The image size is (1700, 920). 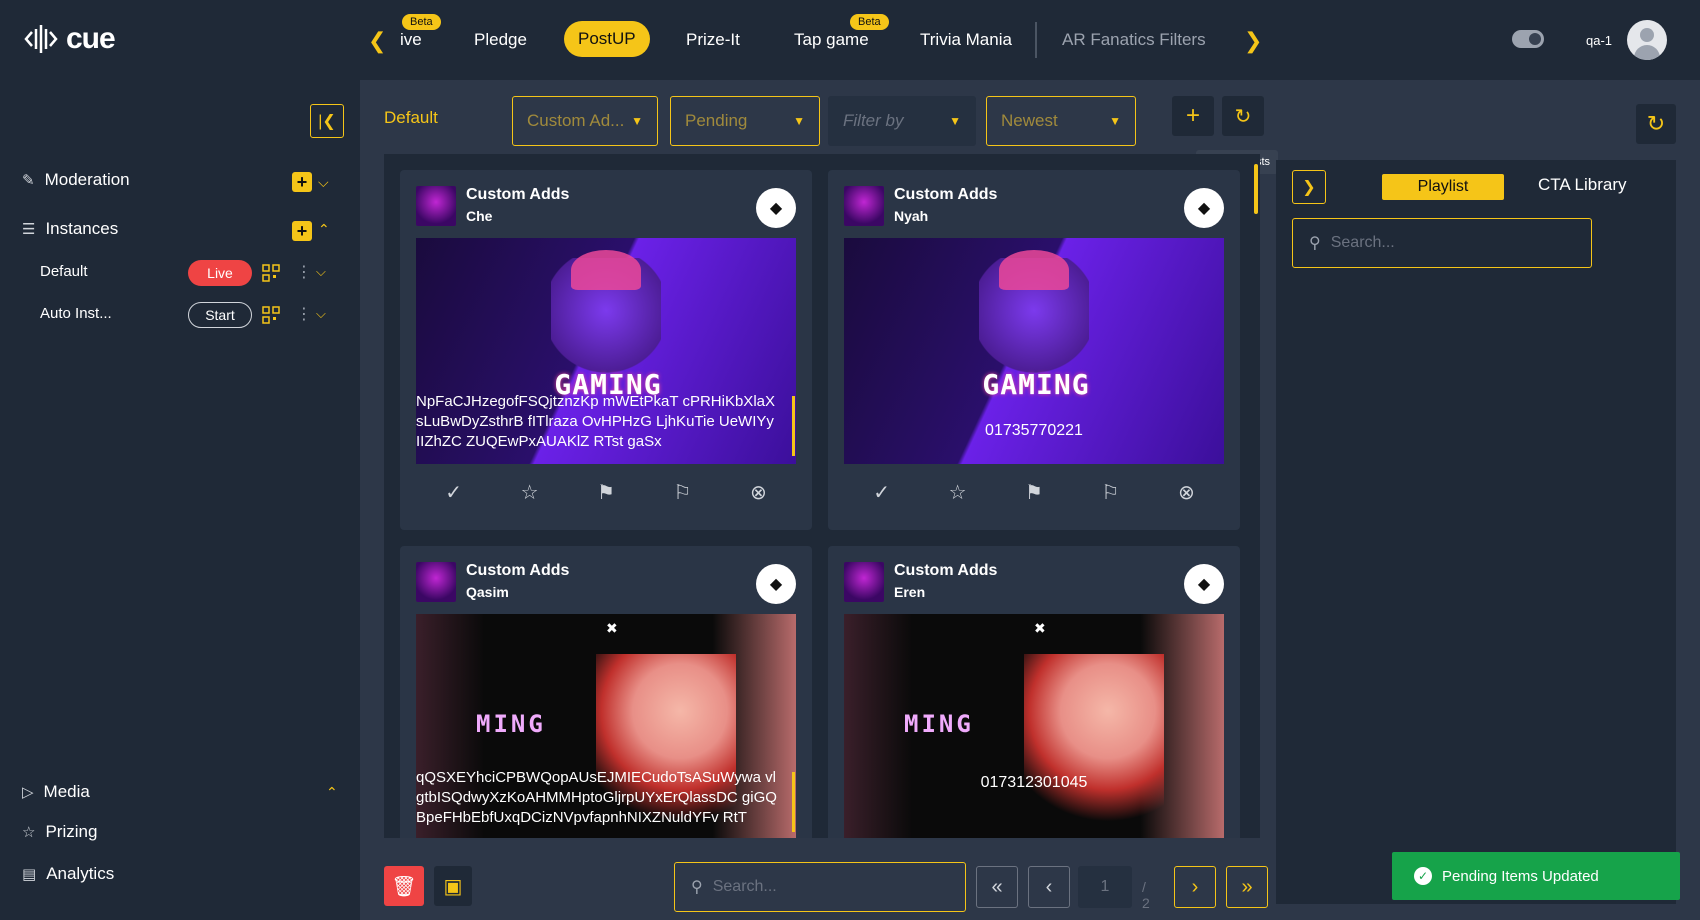 What do you see at coordinates (302, 182) in the screenshot?
I see `add-moderation-button: +` at bounding box center [302, 182].